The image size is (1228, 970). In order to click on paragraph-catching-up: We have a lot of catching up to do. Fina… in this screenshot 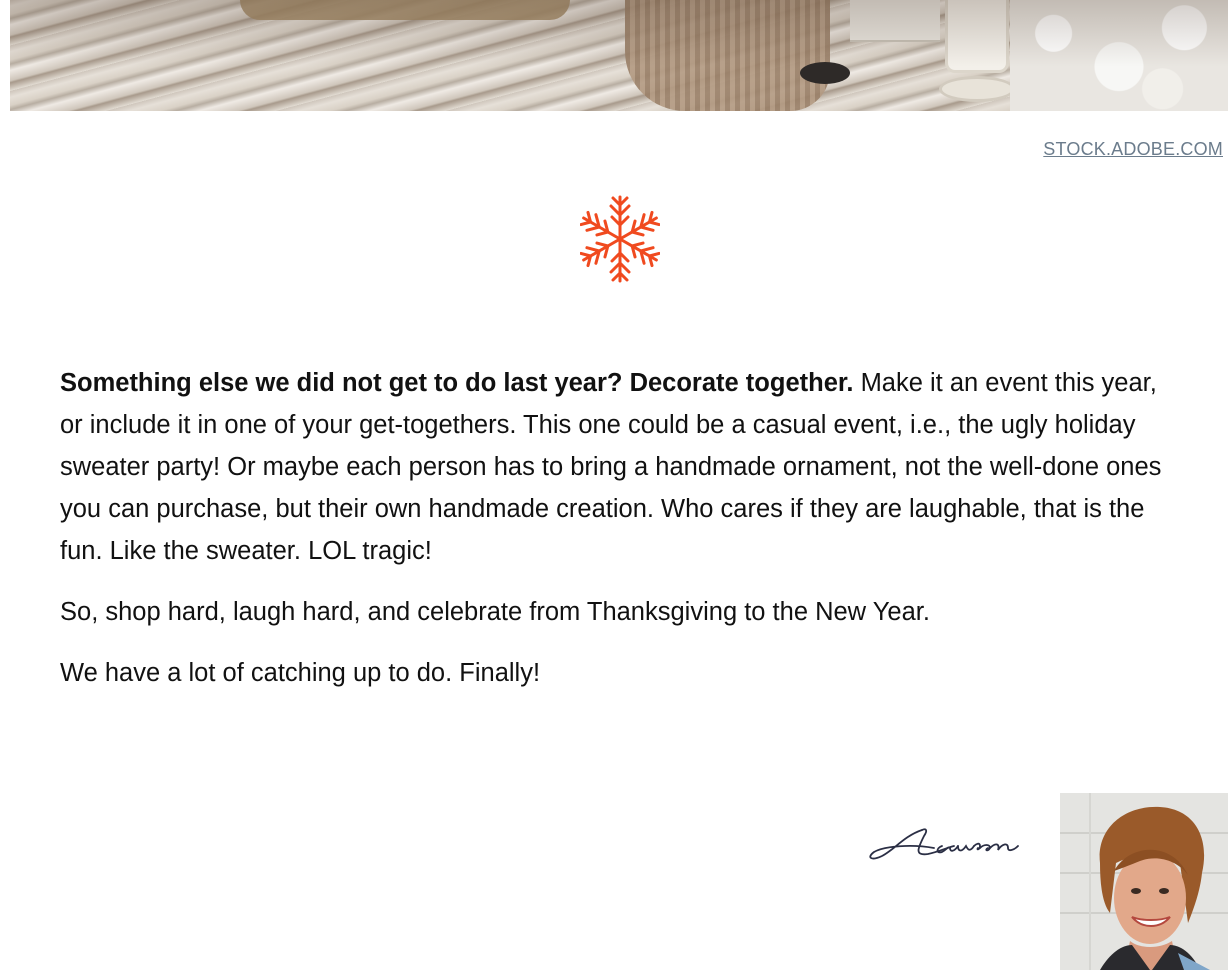, I will do `click(300, 673)`.